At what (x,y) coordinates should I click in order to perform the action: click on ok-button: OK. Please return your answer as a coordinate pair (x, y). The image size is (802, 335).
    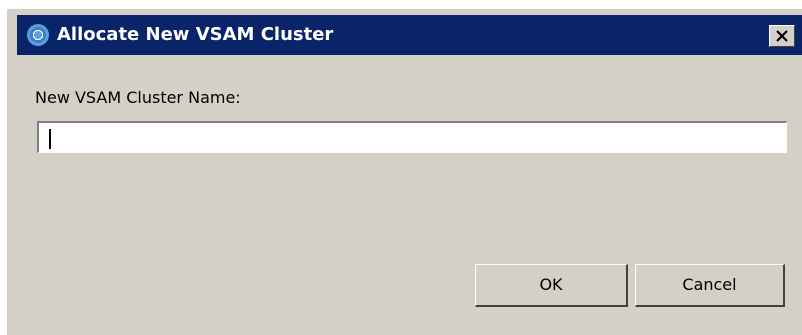
    Looking at the image, I should click on (551, 285).